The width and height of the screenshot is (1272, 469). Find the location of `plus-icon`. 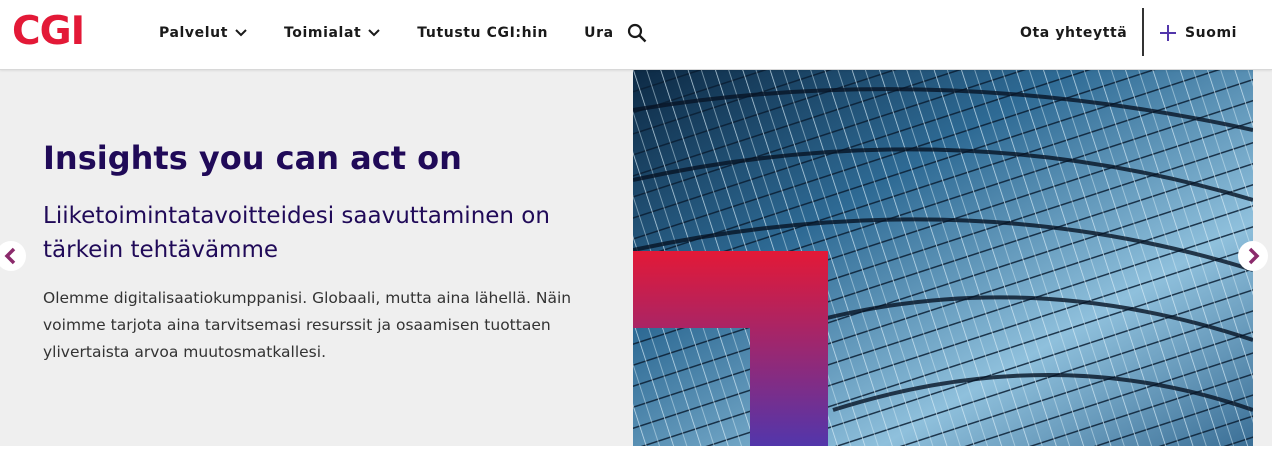

plus-icon is located at coordinates (1168, 33).